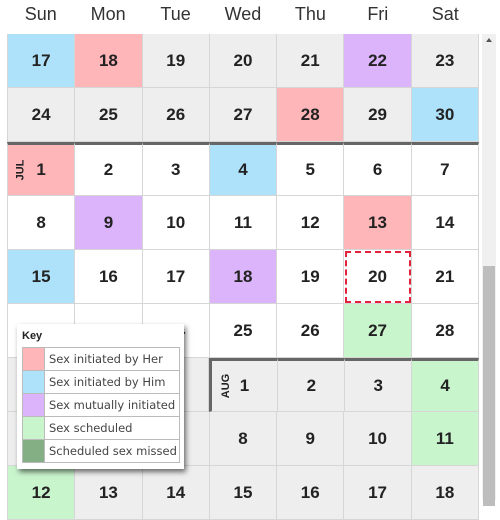  Describe the element at coordinates (310, 14) in the screenshot. I see `weekday-thu: Thu` at that location.